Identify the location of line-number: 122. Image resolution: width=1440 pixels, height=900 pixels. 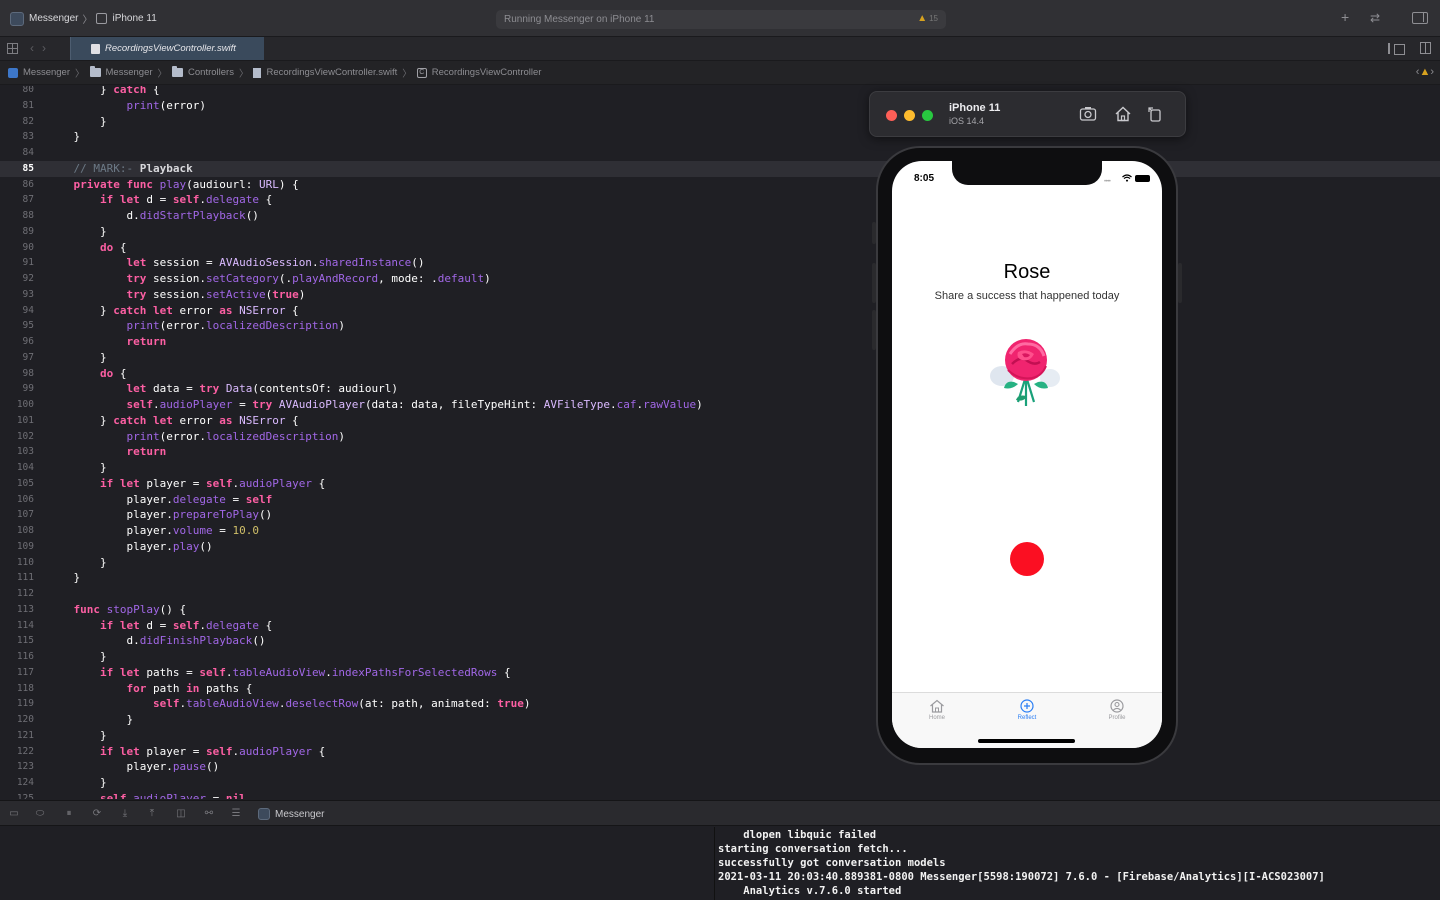
(25, 751).